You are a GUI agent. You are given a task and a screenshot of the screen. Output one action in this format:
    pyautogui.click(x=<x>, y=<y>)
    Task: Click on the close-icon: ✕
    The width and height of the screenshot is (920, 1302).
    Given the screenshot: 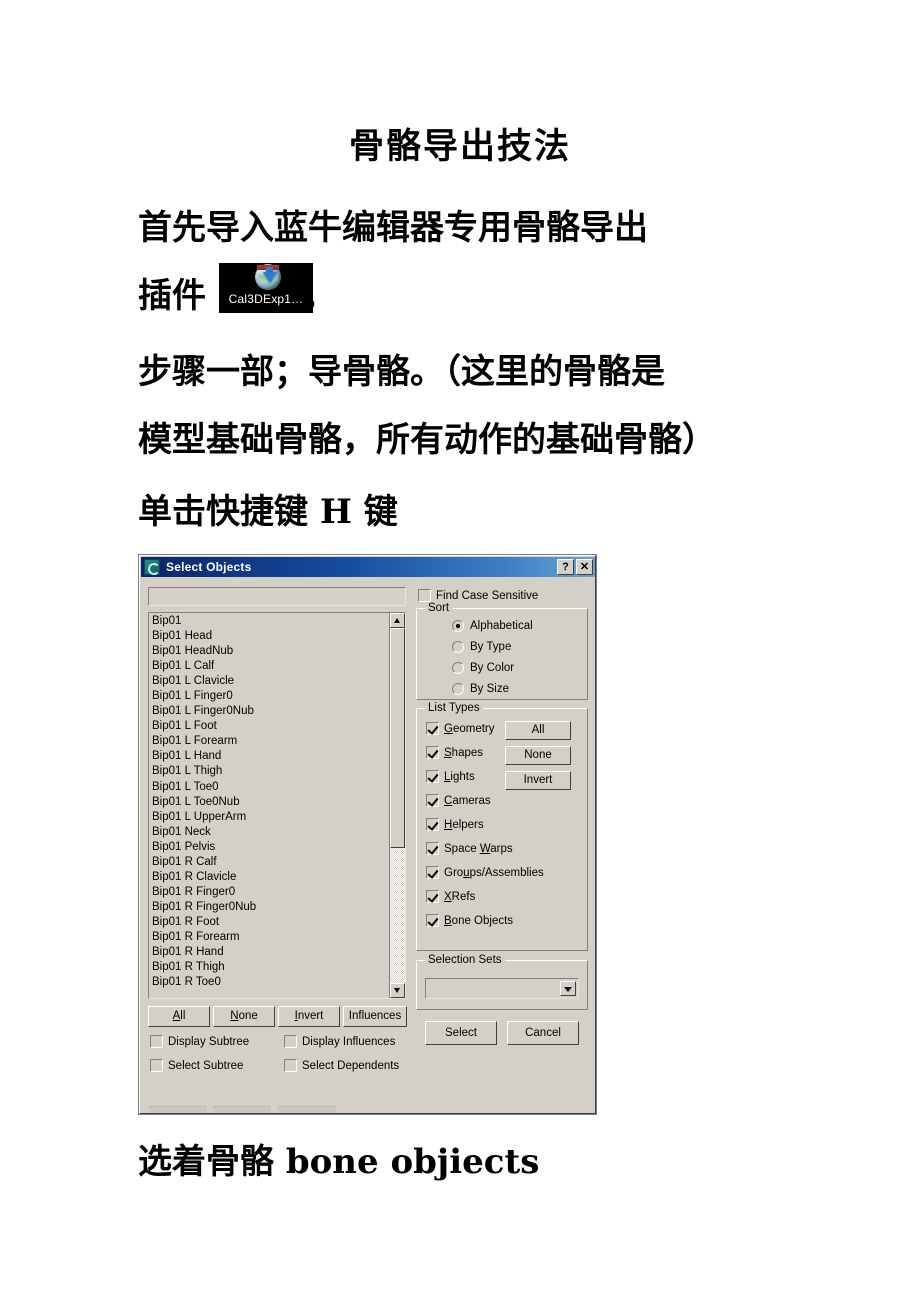 What is the action you would take?
    pyautogui.click(x=584, y=567)
    